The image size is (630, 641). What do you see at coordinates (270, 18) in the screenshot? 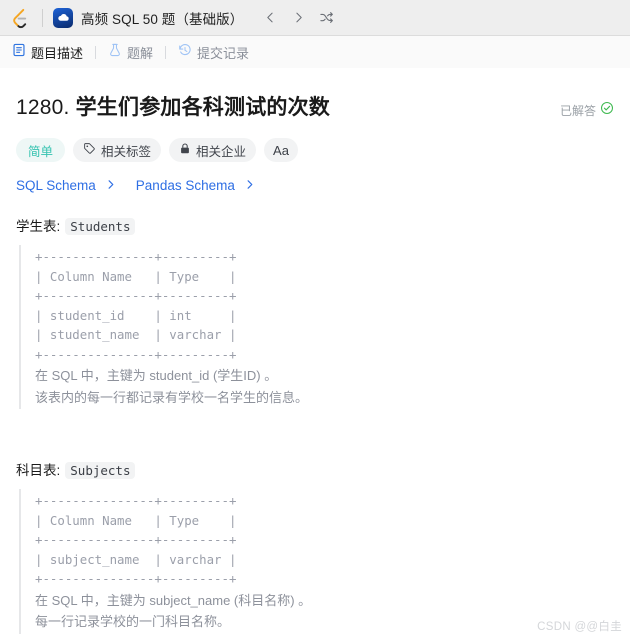
I see `prev-question-button` at bounding box center [270, 18].